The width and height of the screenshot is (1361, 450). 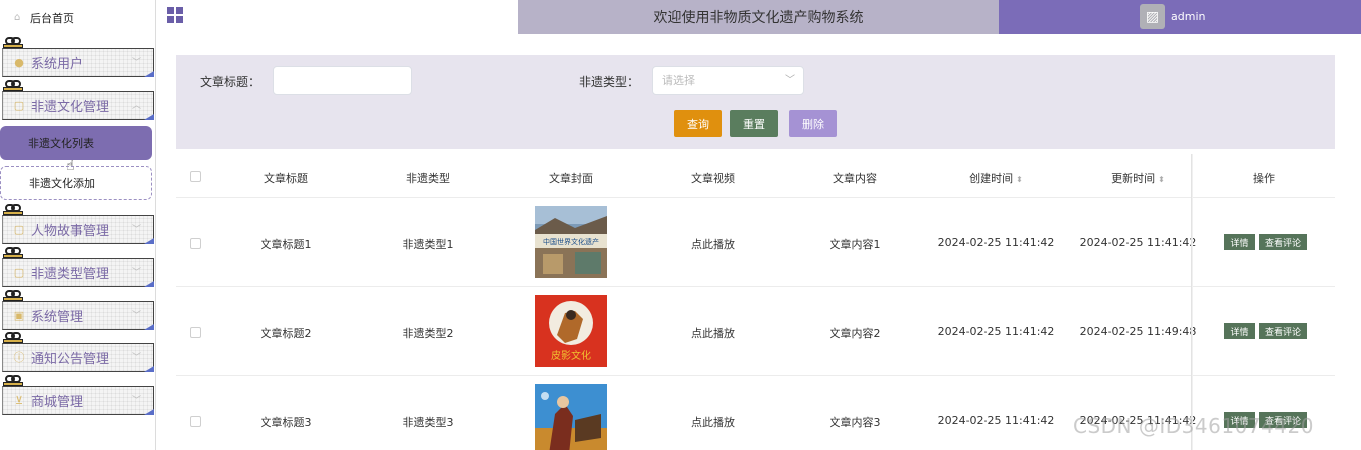 What do you see at coordinates (428, 244) in the screenshot?
I see `cell-type: 非遗类型1` at bounding box center [428, 244].